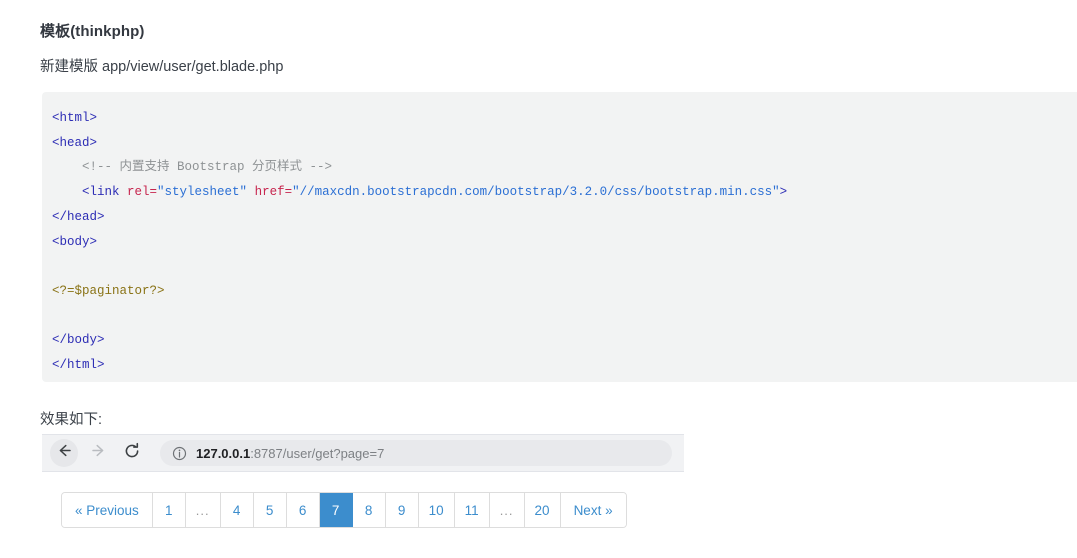 This screenshot has width=1077, height=558. I want to click on url-text: 127.0.0.1:8787/user/get?page=7, so click(290, 453).